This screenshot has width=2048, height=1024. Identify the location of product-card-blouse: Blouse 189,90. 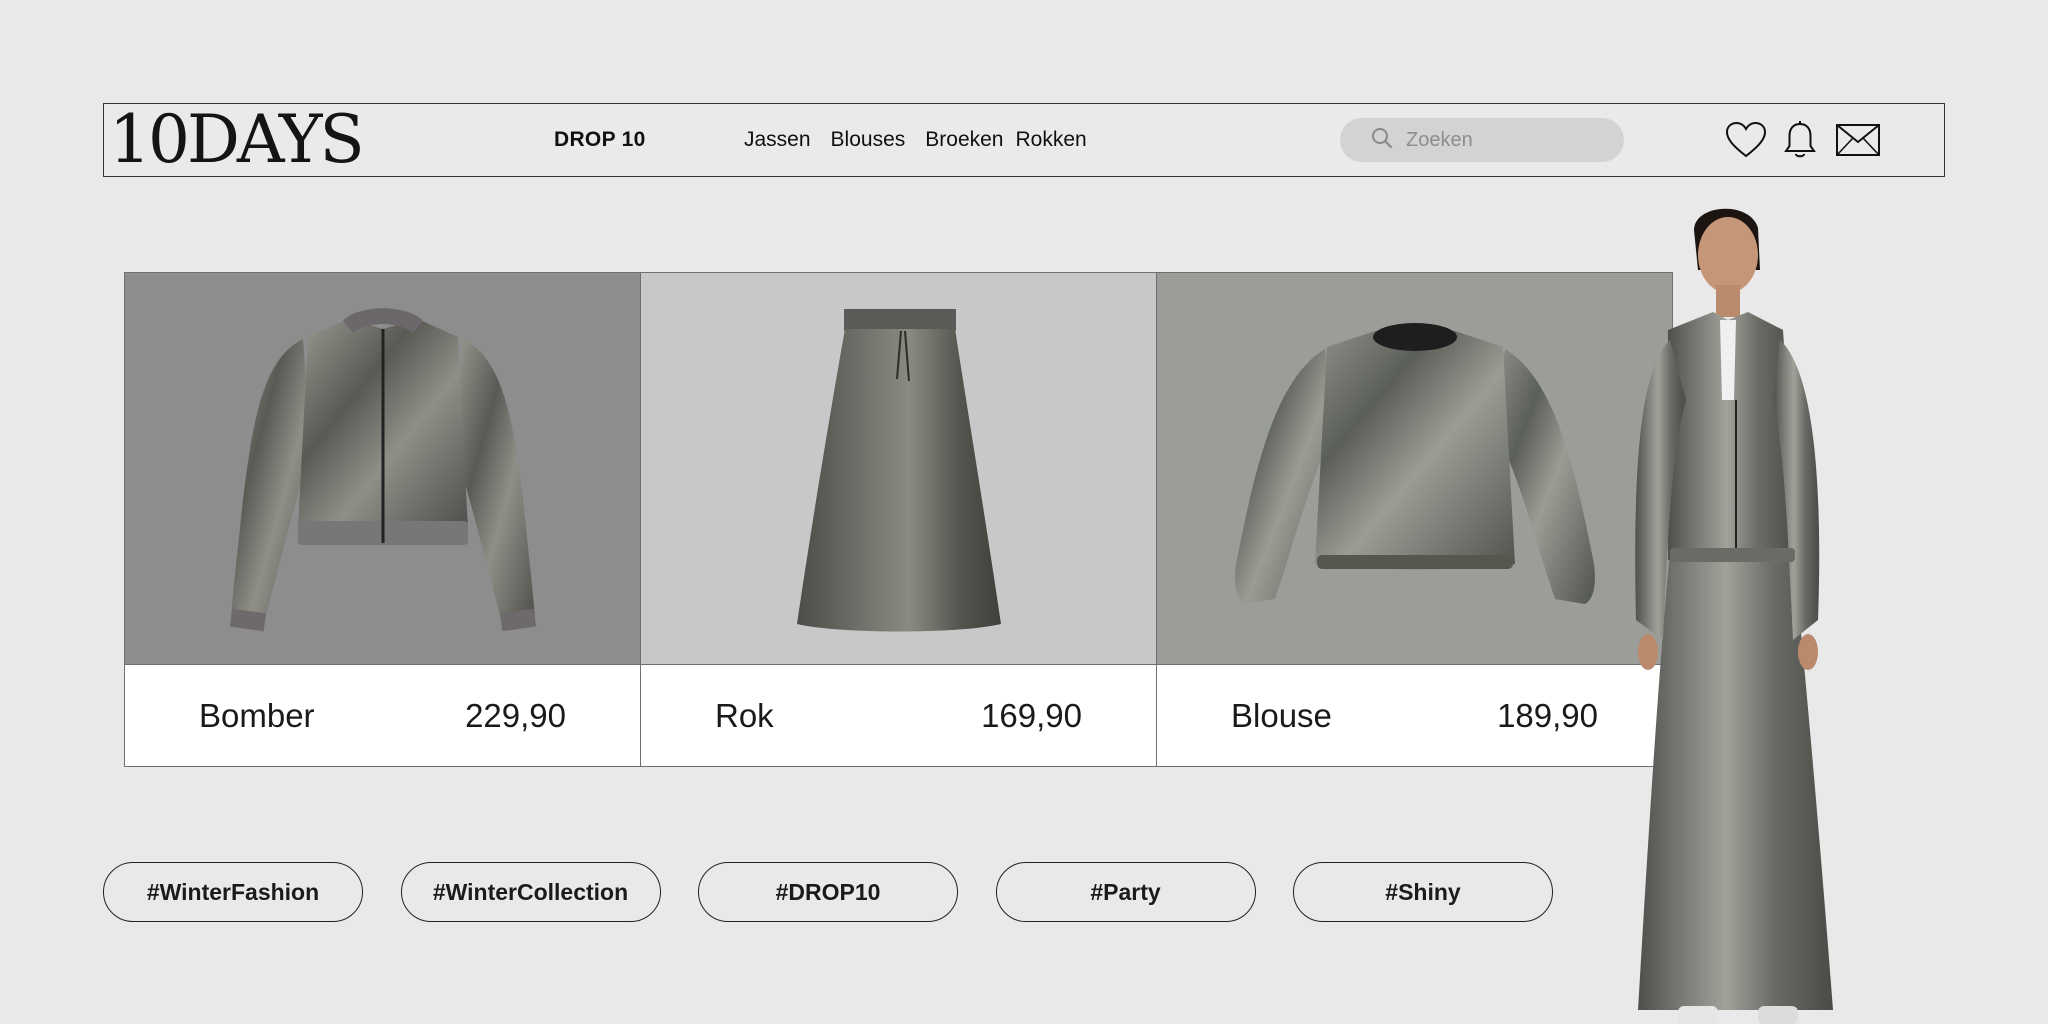
(1414, 519).